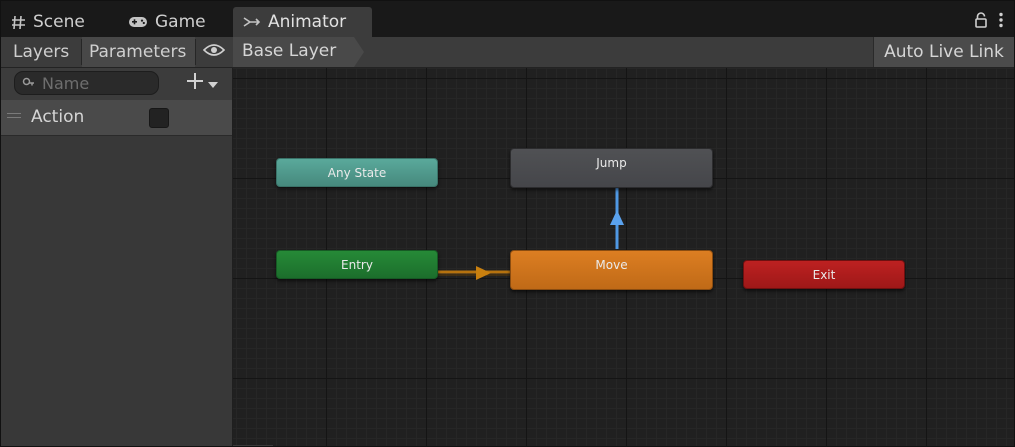  I want to click on breadcrumb-base-layer: Base Layer, so click(289, 51).